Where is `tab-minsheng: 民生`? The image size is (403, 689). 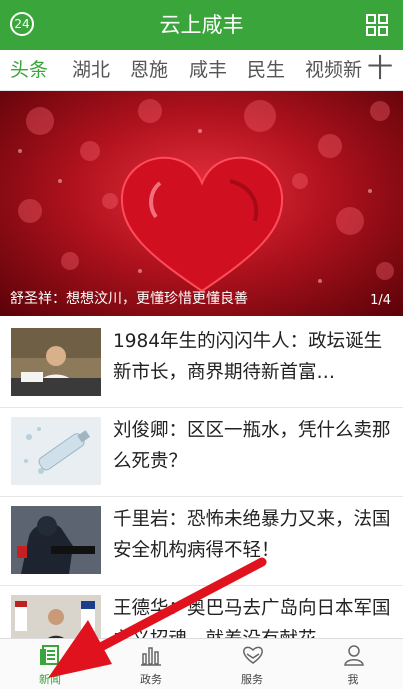
tab-minsheng: 民生 is located at coordinates (266, 70).